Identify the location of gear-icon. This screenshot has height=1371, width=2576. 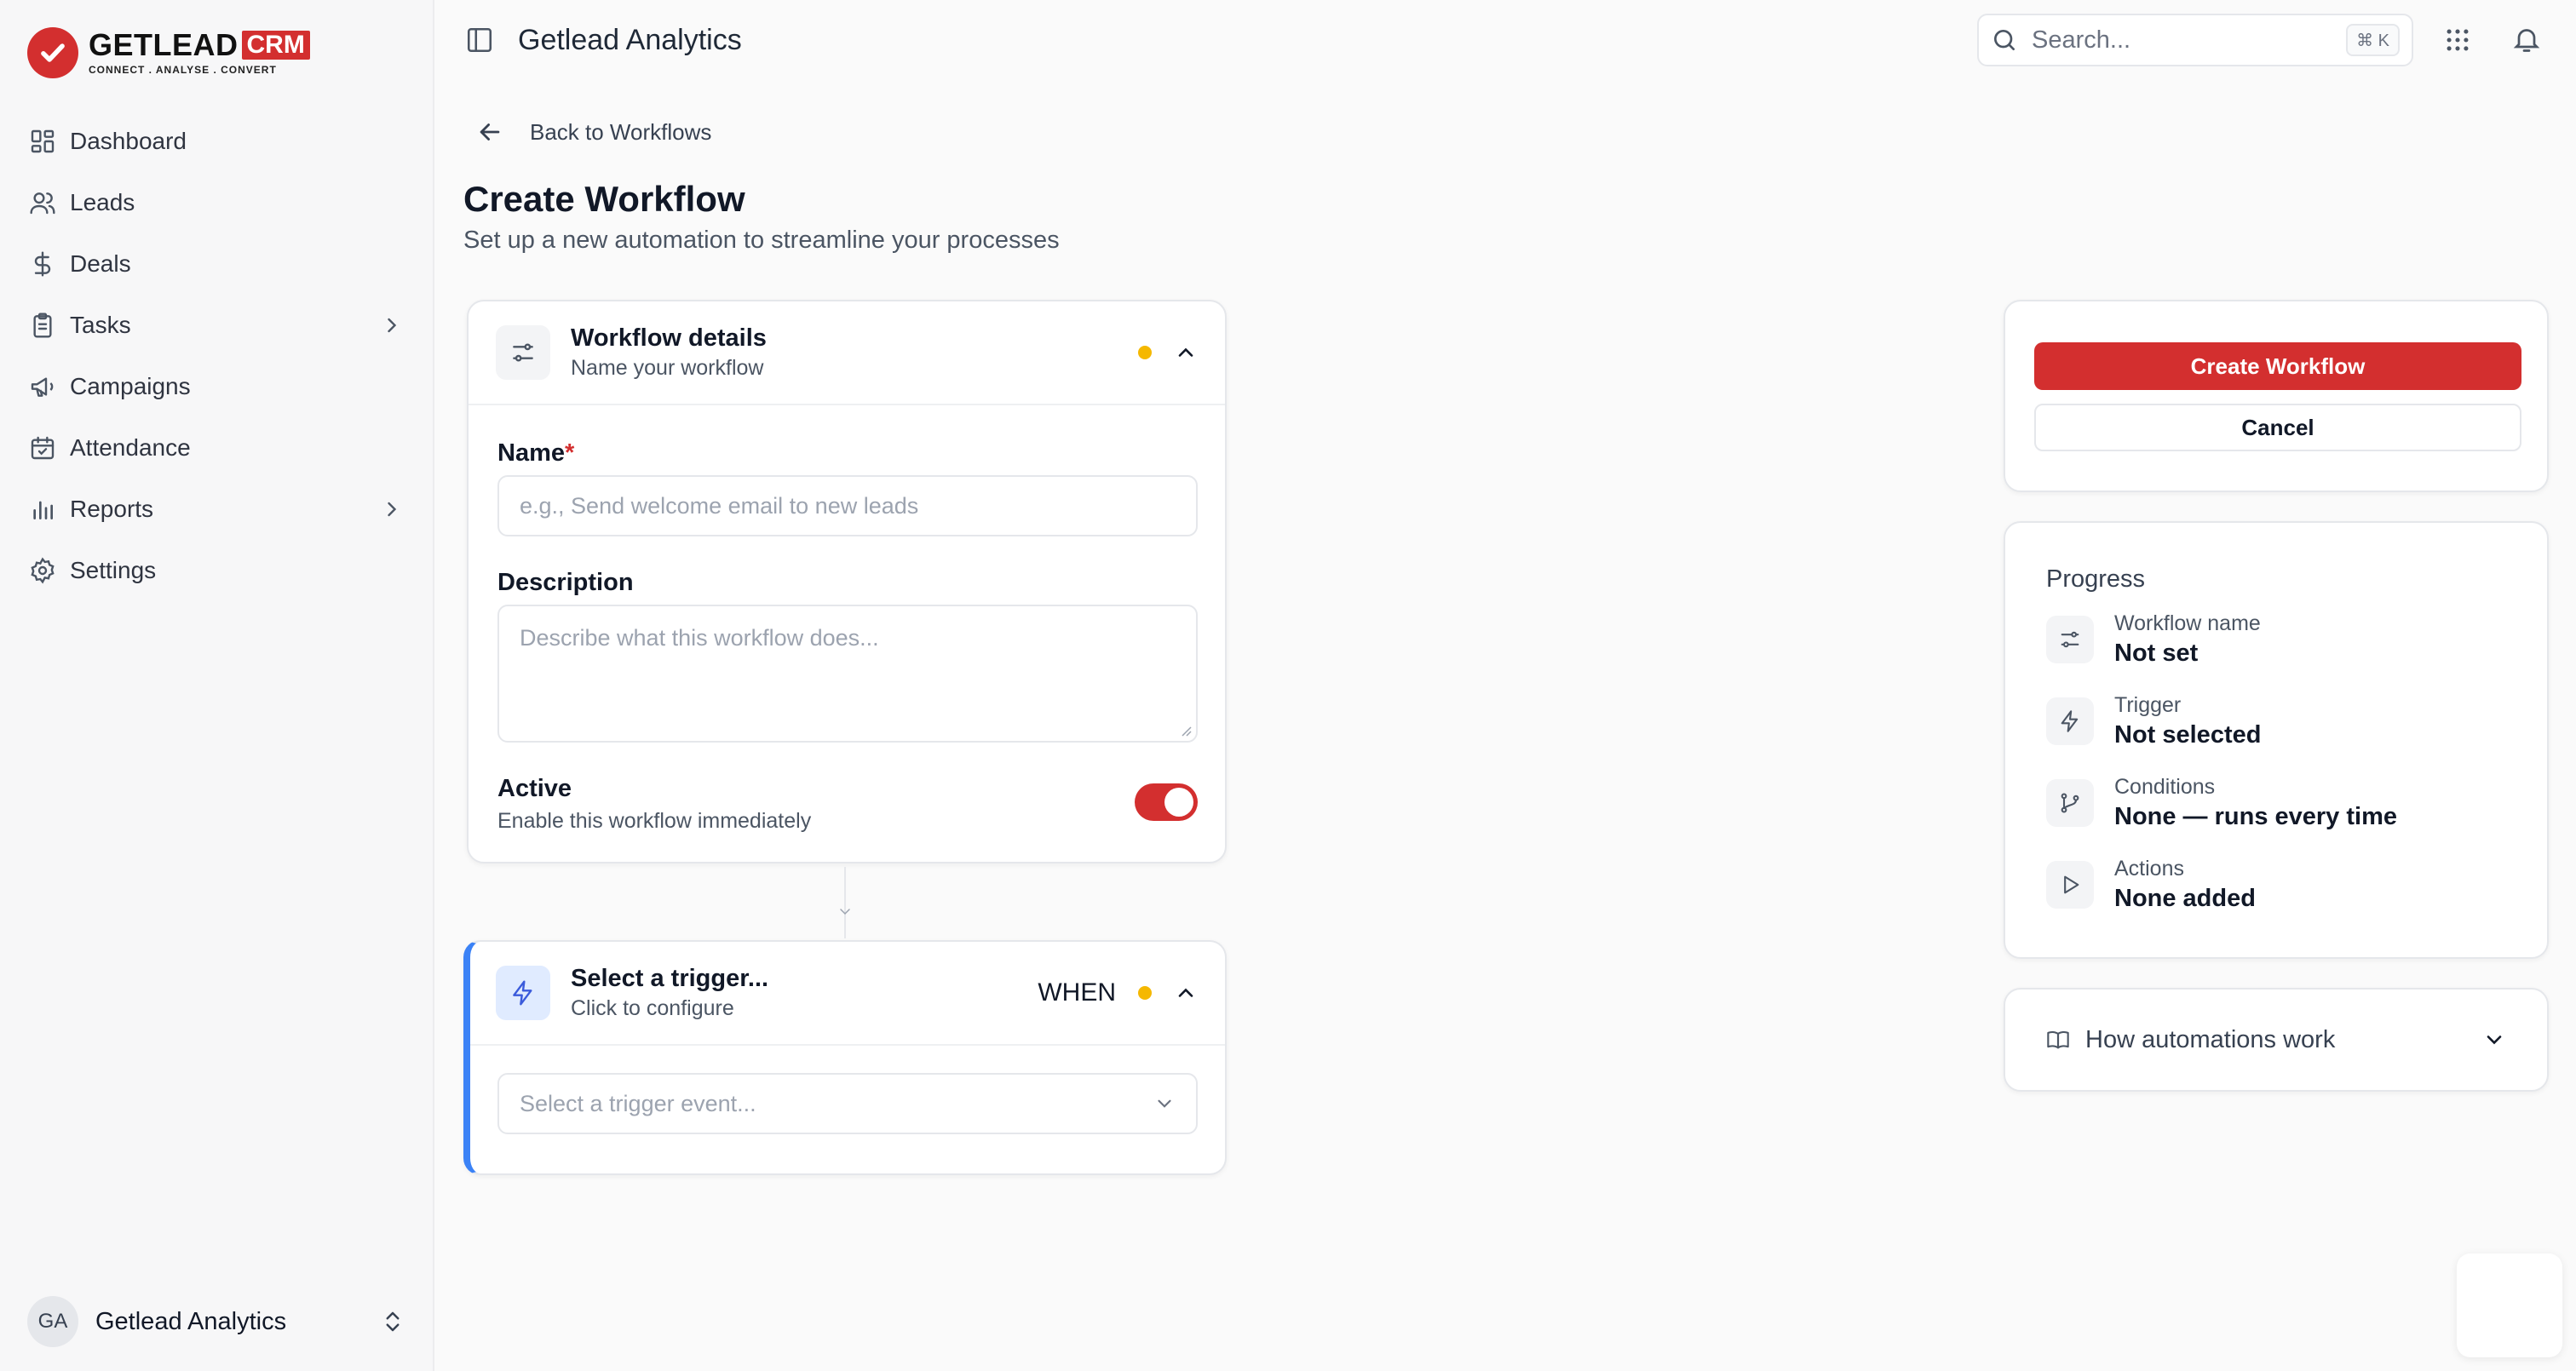
(43, 570).